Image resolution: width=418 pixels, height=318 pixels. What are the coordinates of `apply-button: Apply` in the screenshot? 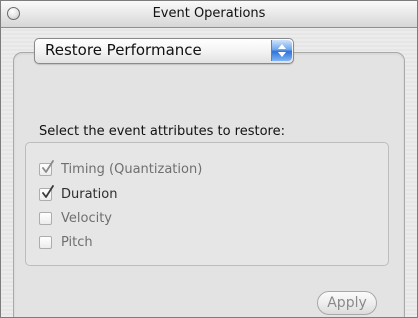 It's located at (347, 303).